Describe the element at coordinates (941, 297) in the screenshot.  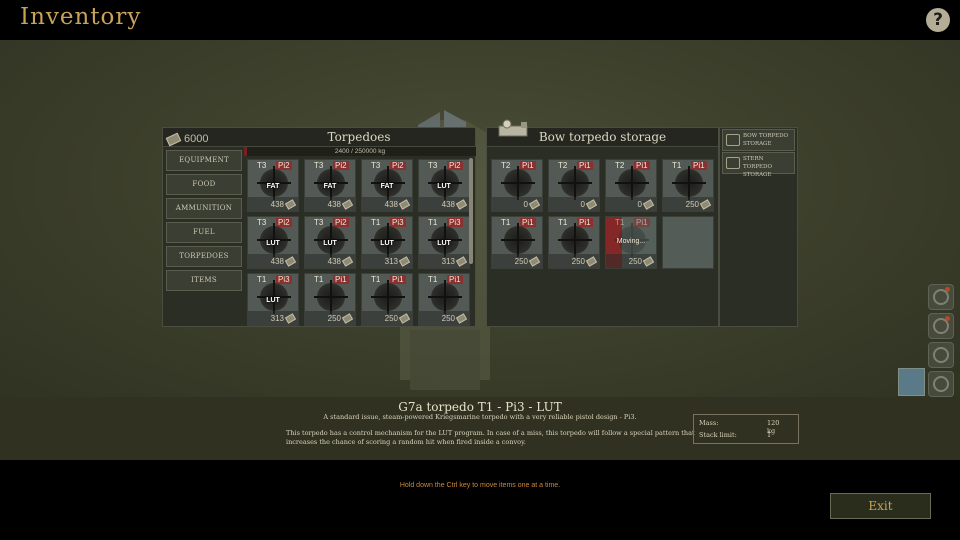
I see `damage-control-icon` at that location.